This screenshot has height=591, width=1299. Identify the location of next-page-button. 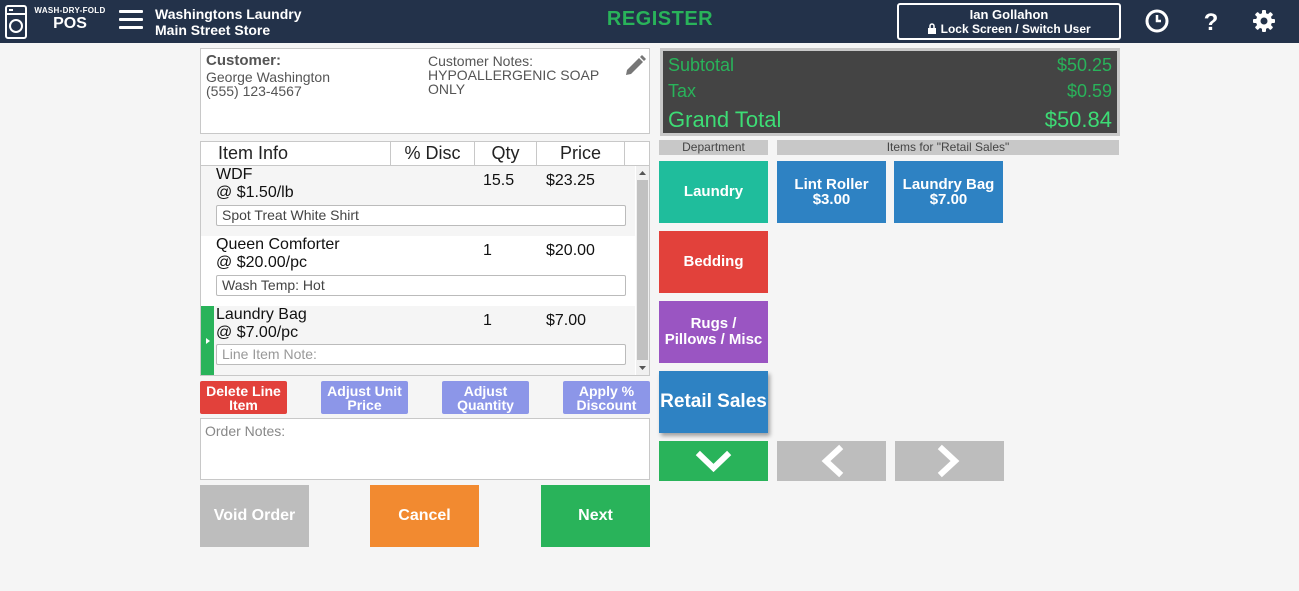
(949, 461).